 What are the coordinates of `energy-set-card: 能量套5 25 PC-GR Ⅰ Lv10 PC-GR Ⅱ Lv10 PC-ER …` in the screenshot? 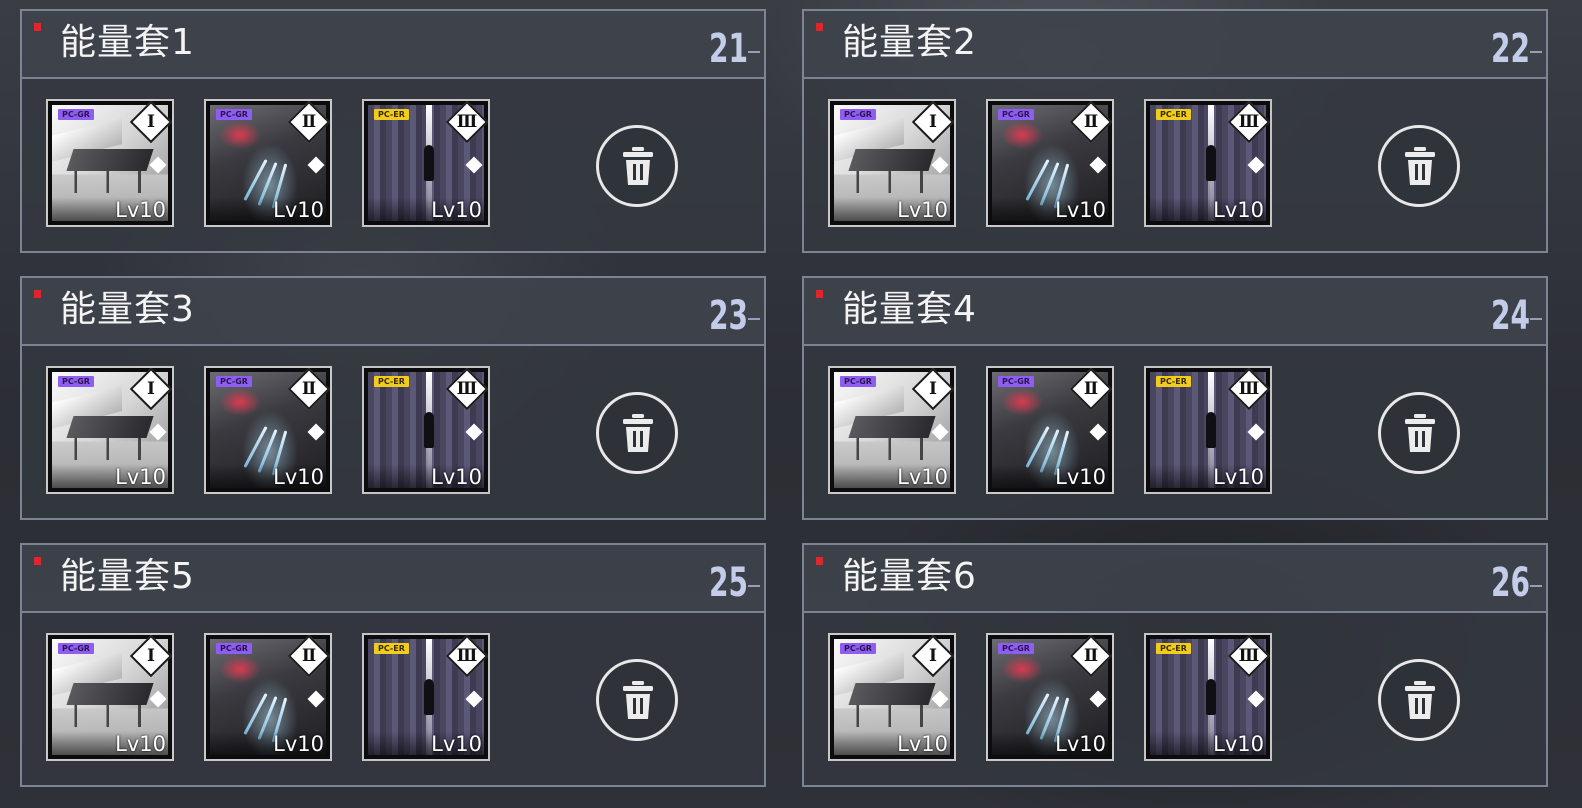 It's located at (393, 665).